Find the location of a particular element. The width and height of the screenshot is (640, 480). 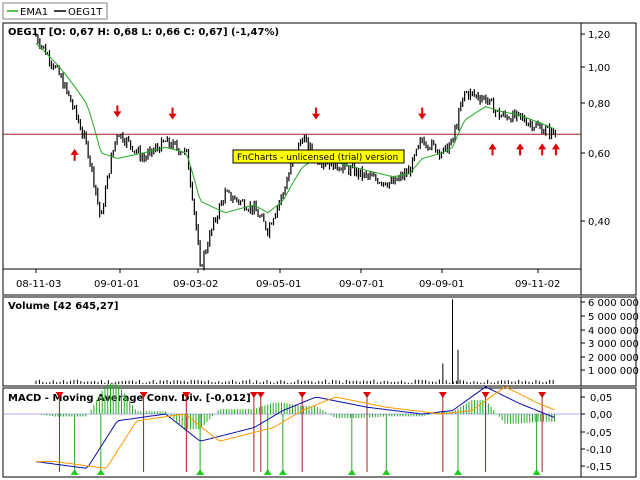

volume-y-tick: 2 000 000 is located at coordinates (613, 358).